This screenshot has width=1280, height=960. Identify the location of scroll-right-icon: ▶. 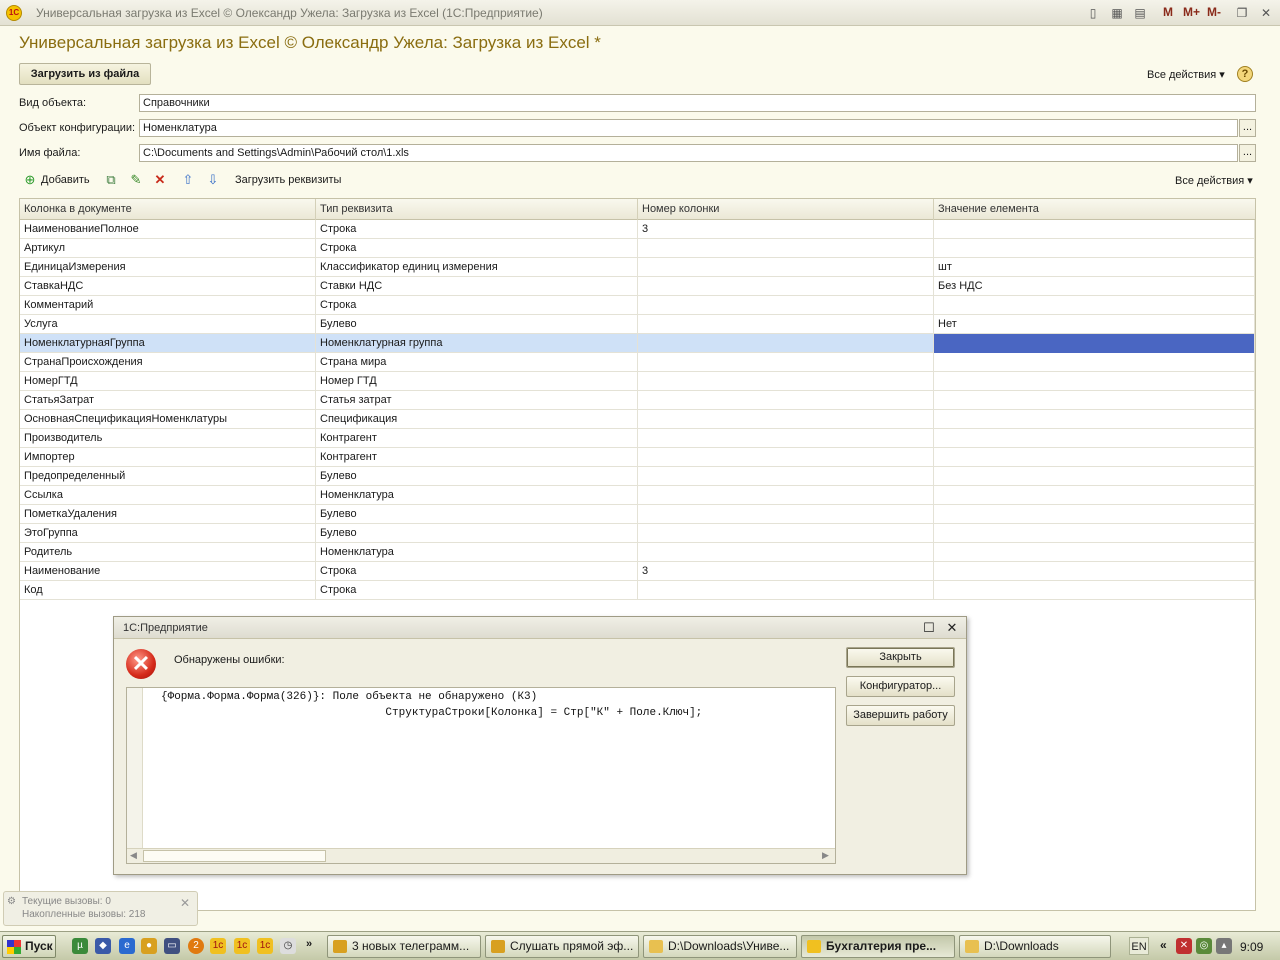
(825, 855).